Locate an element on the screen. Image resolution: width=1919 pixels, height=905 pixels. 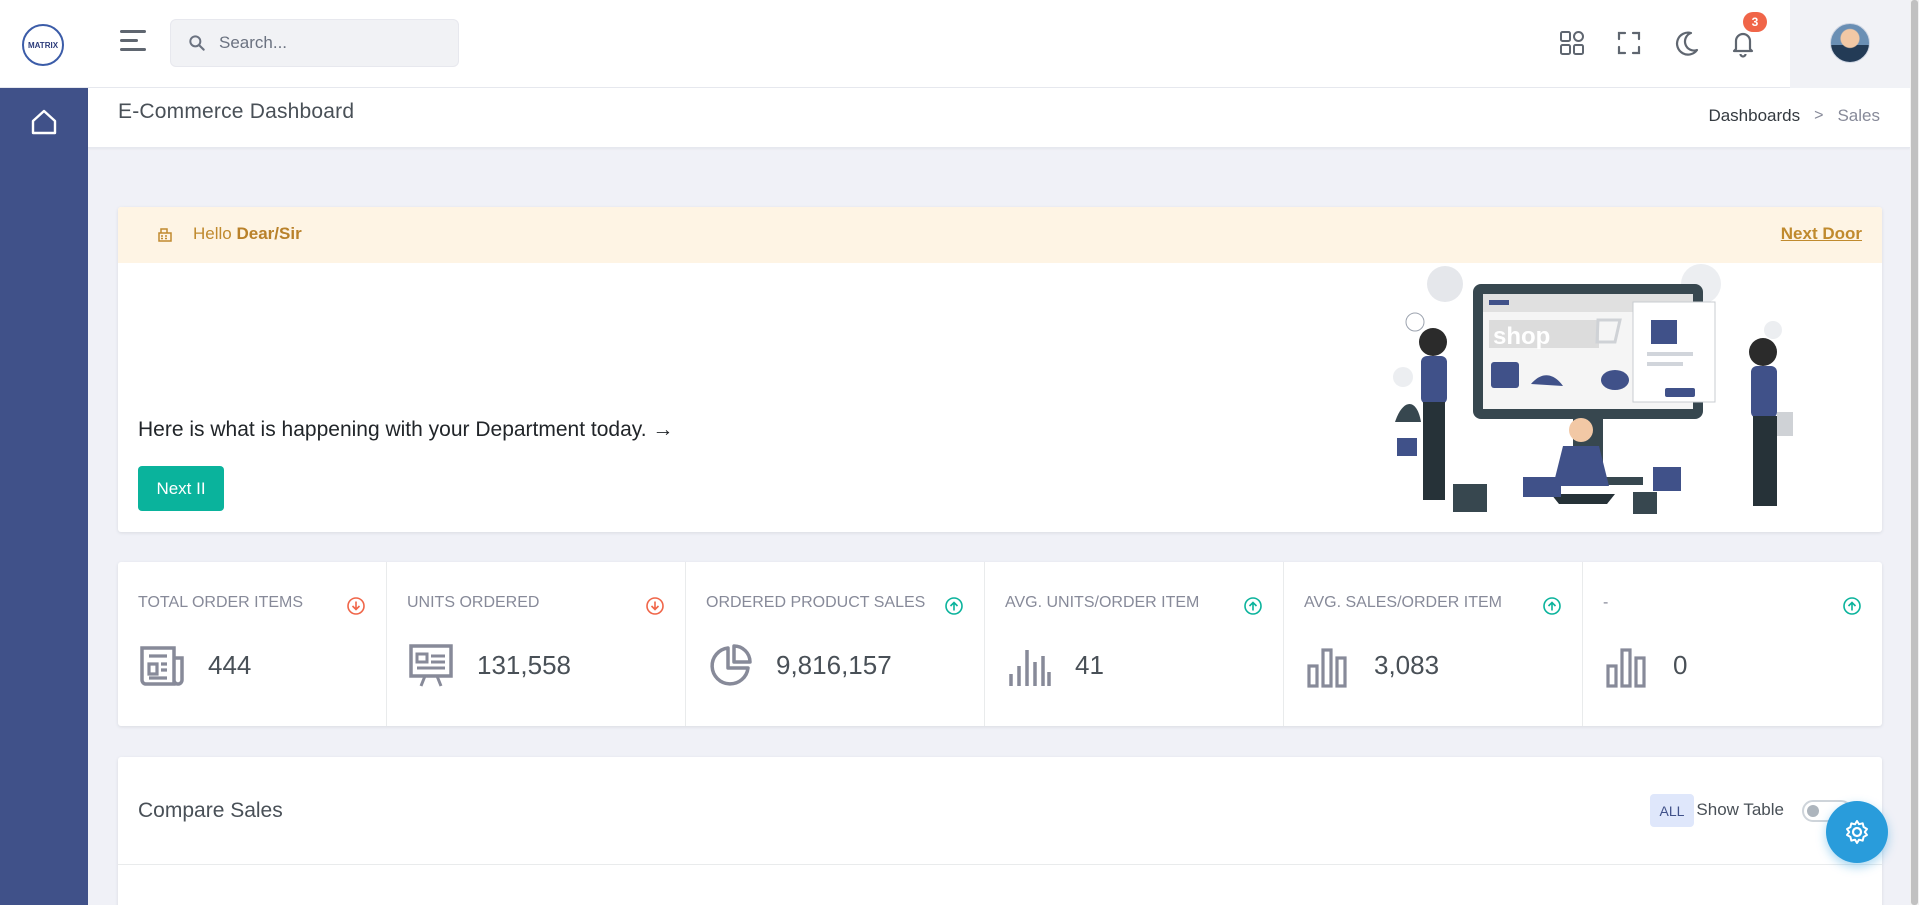
breadcrumb-dashboards-link: Dashboards is located at coordinates (1754, 116).